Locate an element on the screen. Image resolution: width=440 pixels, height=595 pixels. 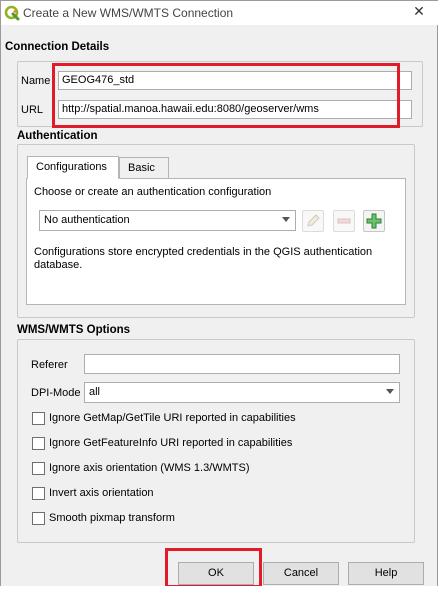
add-plus-icon is located at coordinates (374, 221).